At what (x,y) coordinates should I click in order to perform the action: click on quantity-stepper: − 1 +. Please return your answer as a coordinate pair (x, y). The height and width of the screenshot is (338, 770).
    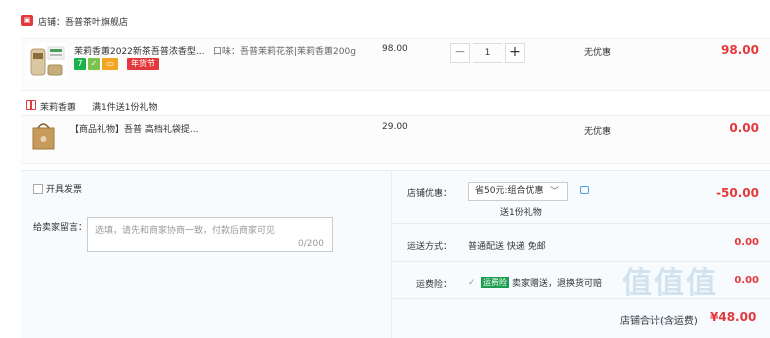
    Looking at the image, I should click on (487, 53).